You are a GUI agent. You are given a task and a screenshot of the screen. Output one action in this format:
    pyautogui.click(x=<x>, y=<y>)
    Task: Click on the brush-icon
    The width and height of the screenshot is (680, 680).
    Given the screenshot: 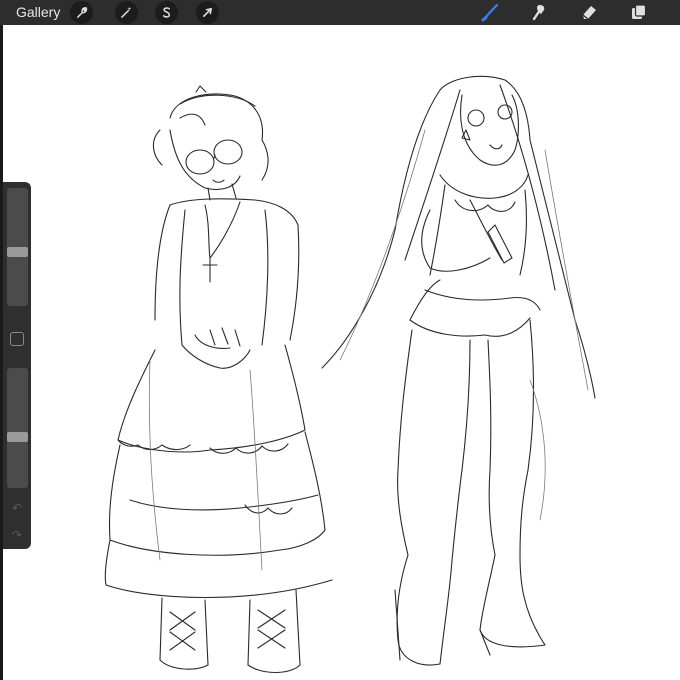 What is the action you would take?
    pyautogui.click(x=490, y=12)
    